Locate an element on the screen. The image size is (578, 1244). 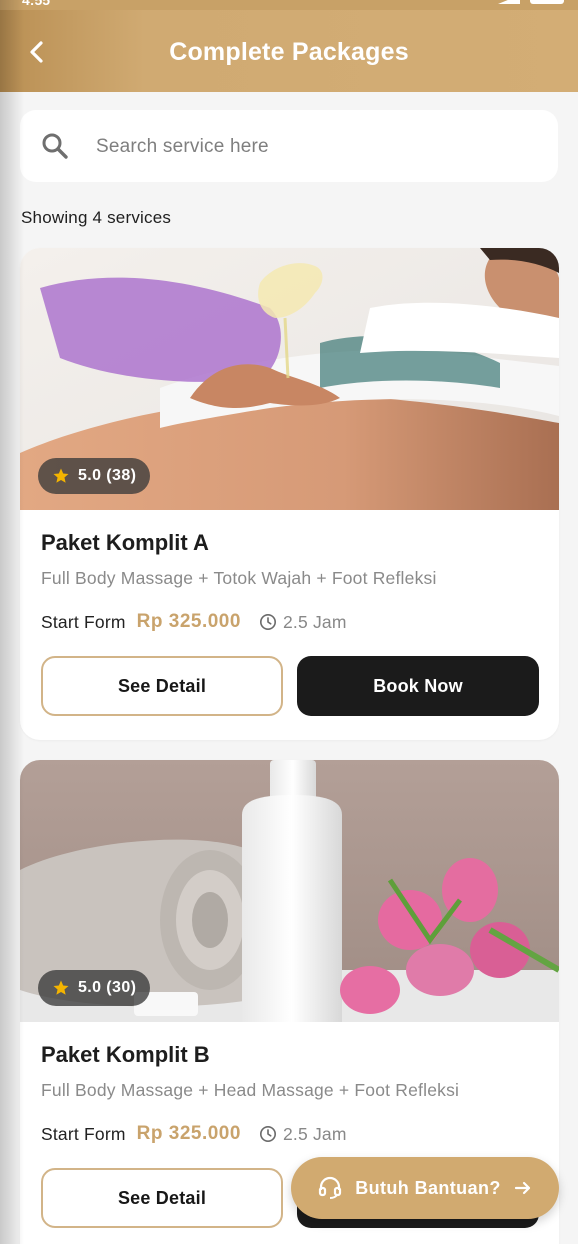
rating-text: 5.0 (30) is located at coordinates (107, 987).